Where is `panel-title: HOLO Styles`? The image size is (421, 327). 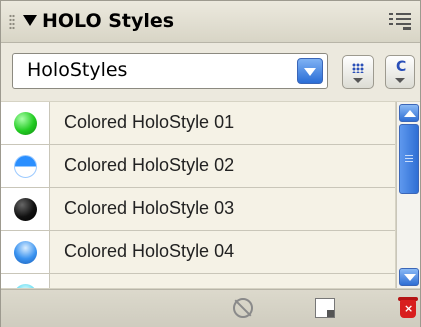 panel-title: HOLO Styles is located at coordinates (108, 21).